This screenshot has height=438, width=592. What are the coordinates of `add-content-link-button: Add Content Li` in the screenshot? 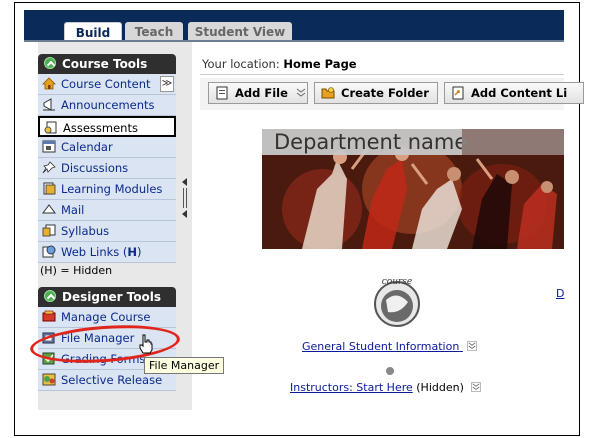 It's located at (514, 93).